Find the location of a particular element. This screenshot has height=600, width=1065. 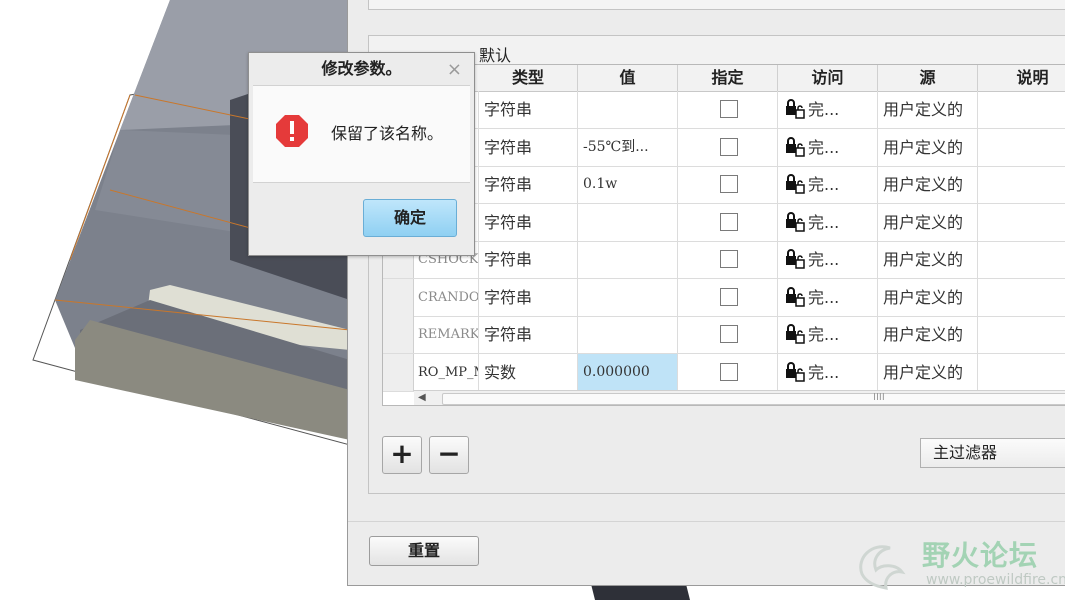

cell-name: RO_MP_MASS is located at coordinates (446, 372).